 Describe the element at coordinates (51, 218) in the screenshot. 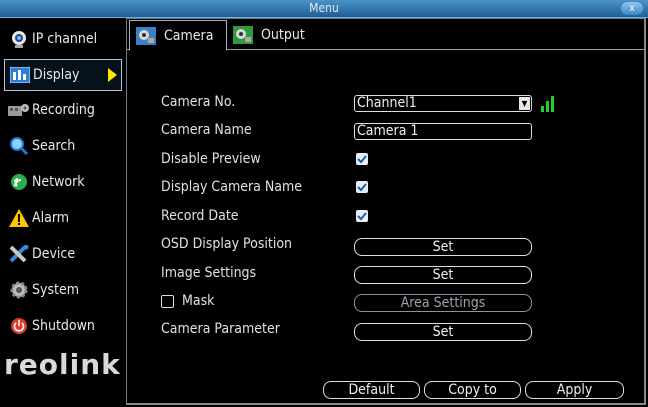

I see `sidebar-item-label: Alarm` at that location.